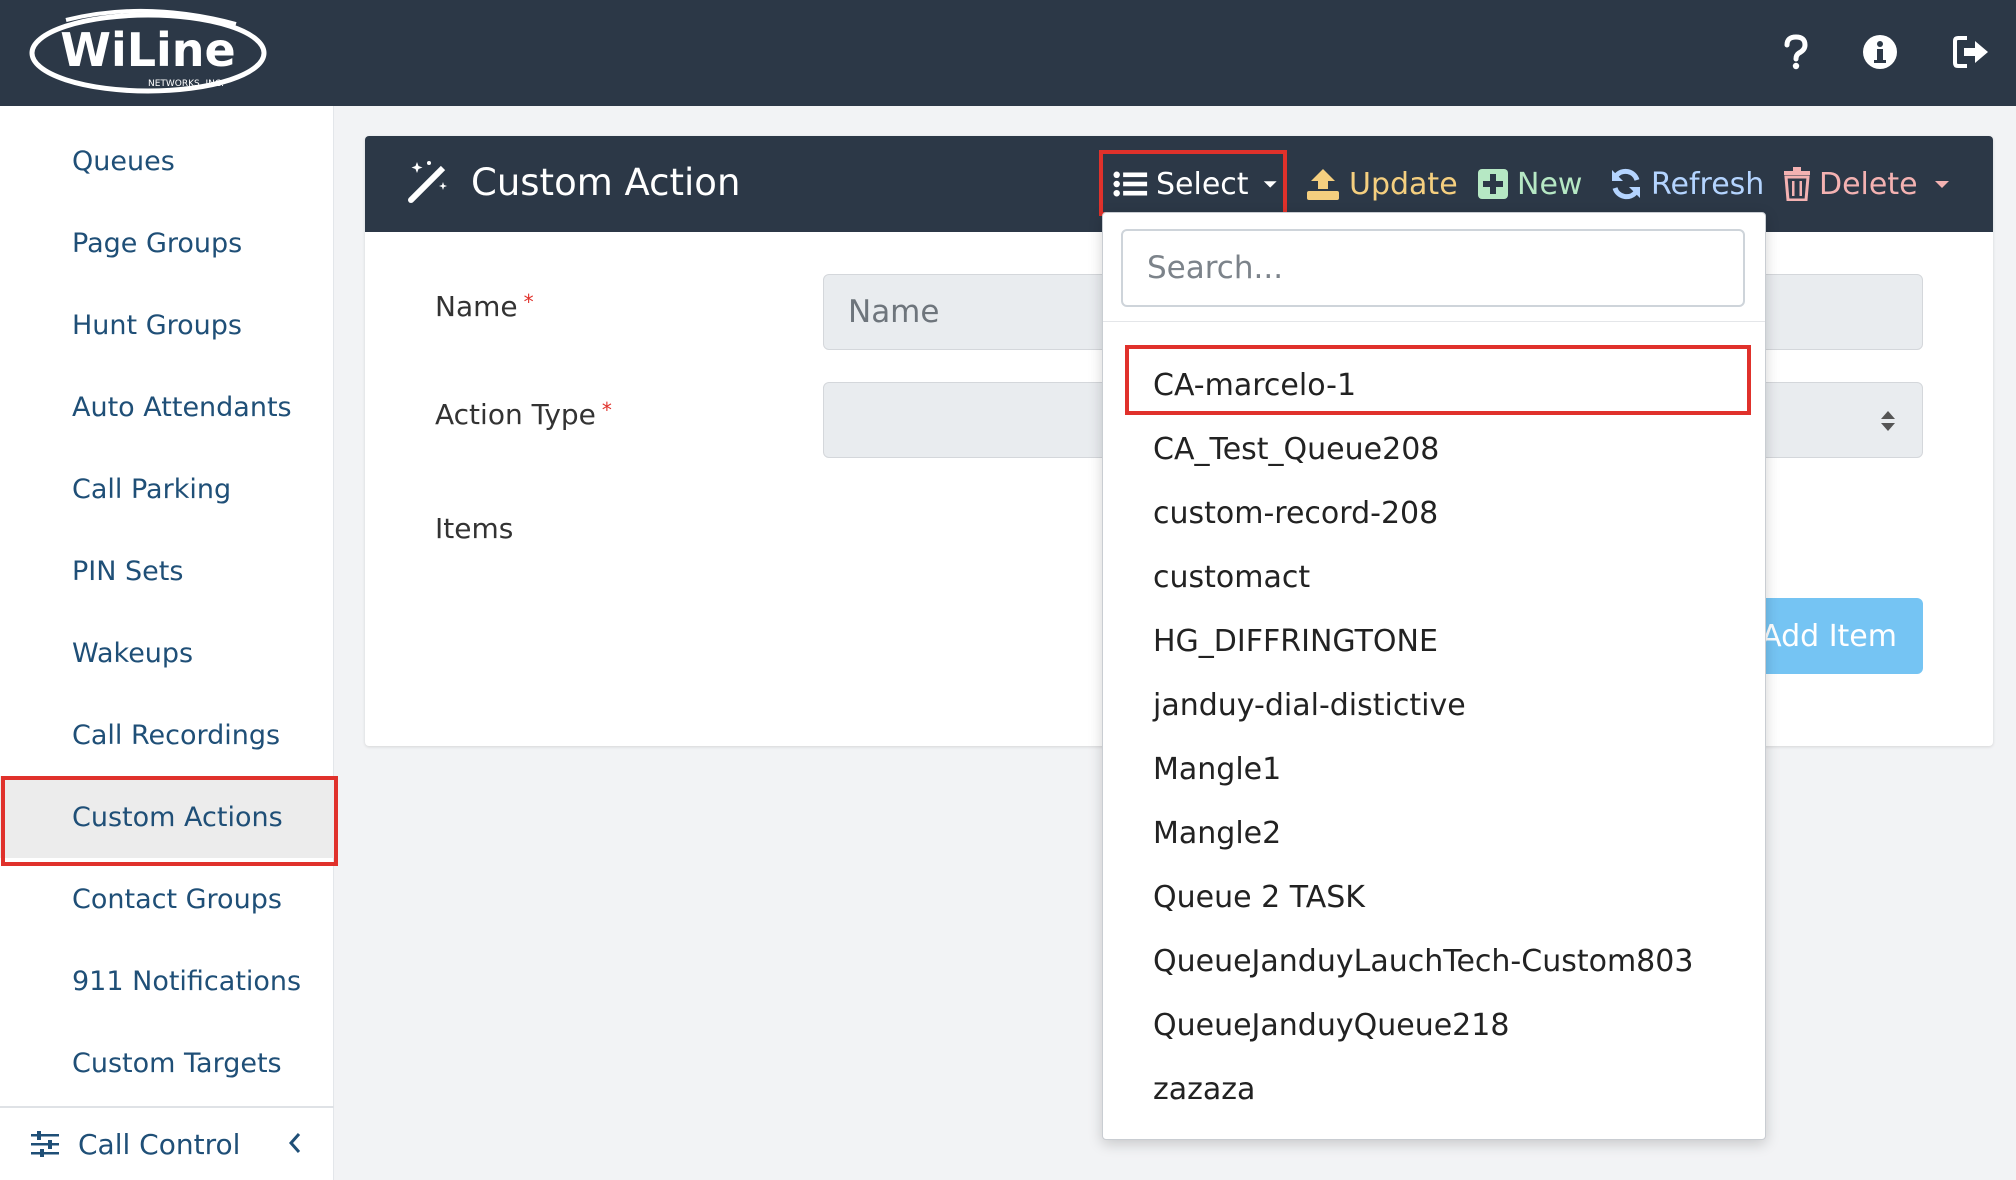 The height and width of the screenshot is (1180, 2016). I want to click on chevron-left-icon, so click(295, 1143).